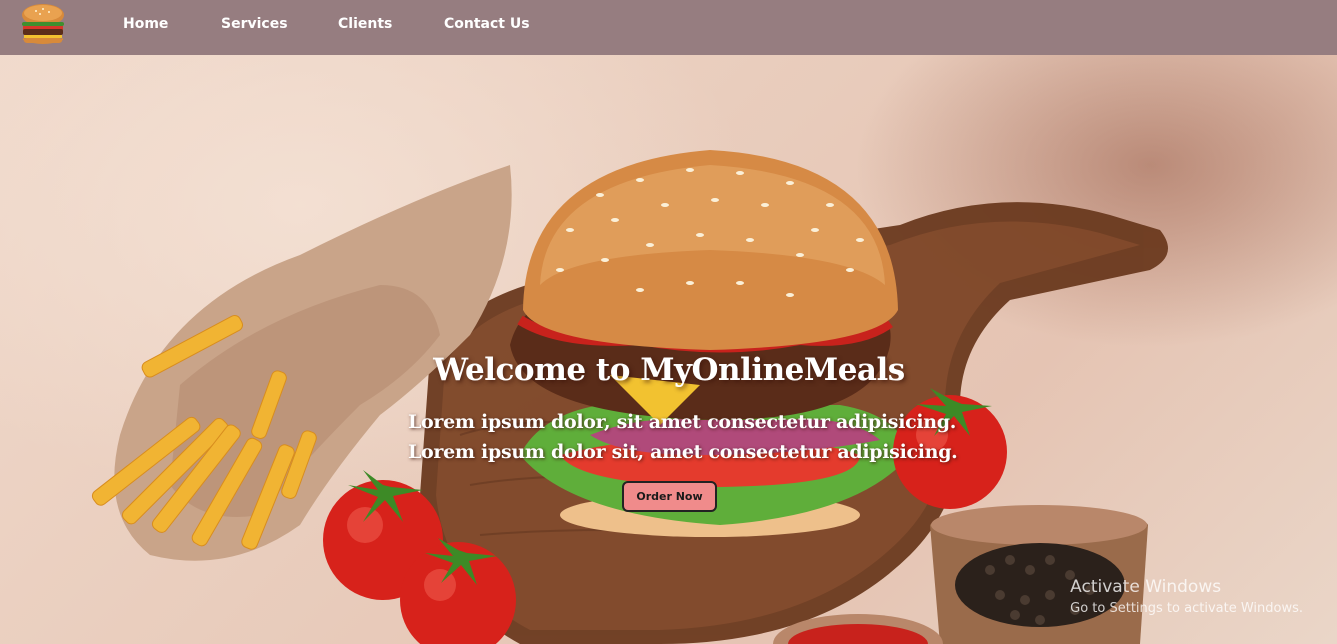 The width and height of the screenshot is (1337, 644). I want to click on watermark-line-2: Go to Settings to activate Windows., so click(1186, 608).